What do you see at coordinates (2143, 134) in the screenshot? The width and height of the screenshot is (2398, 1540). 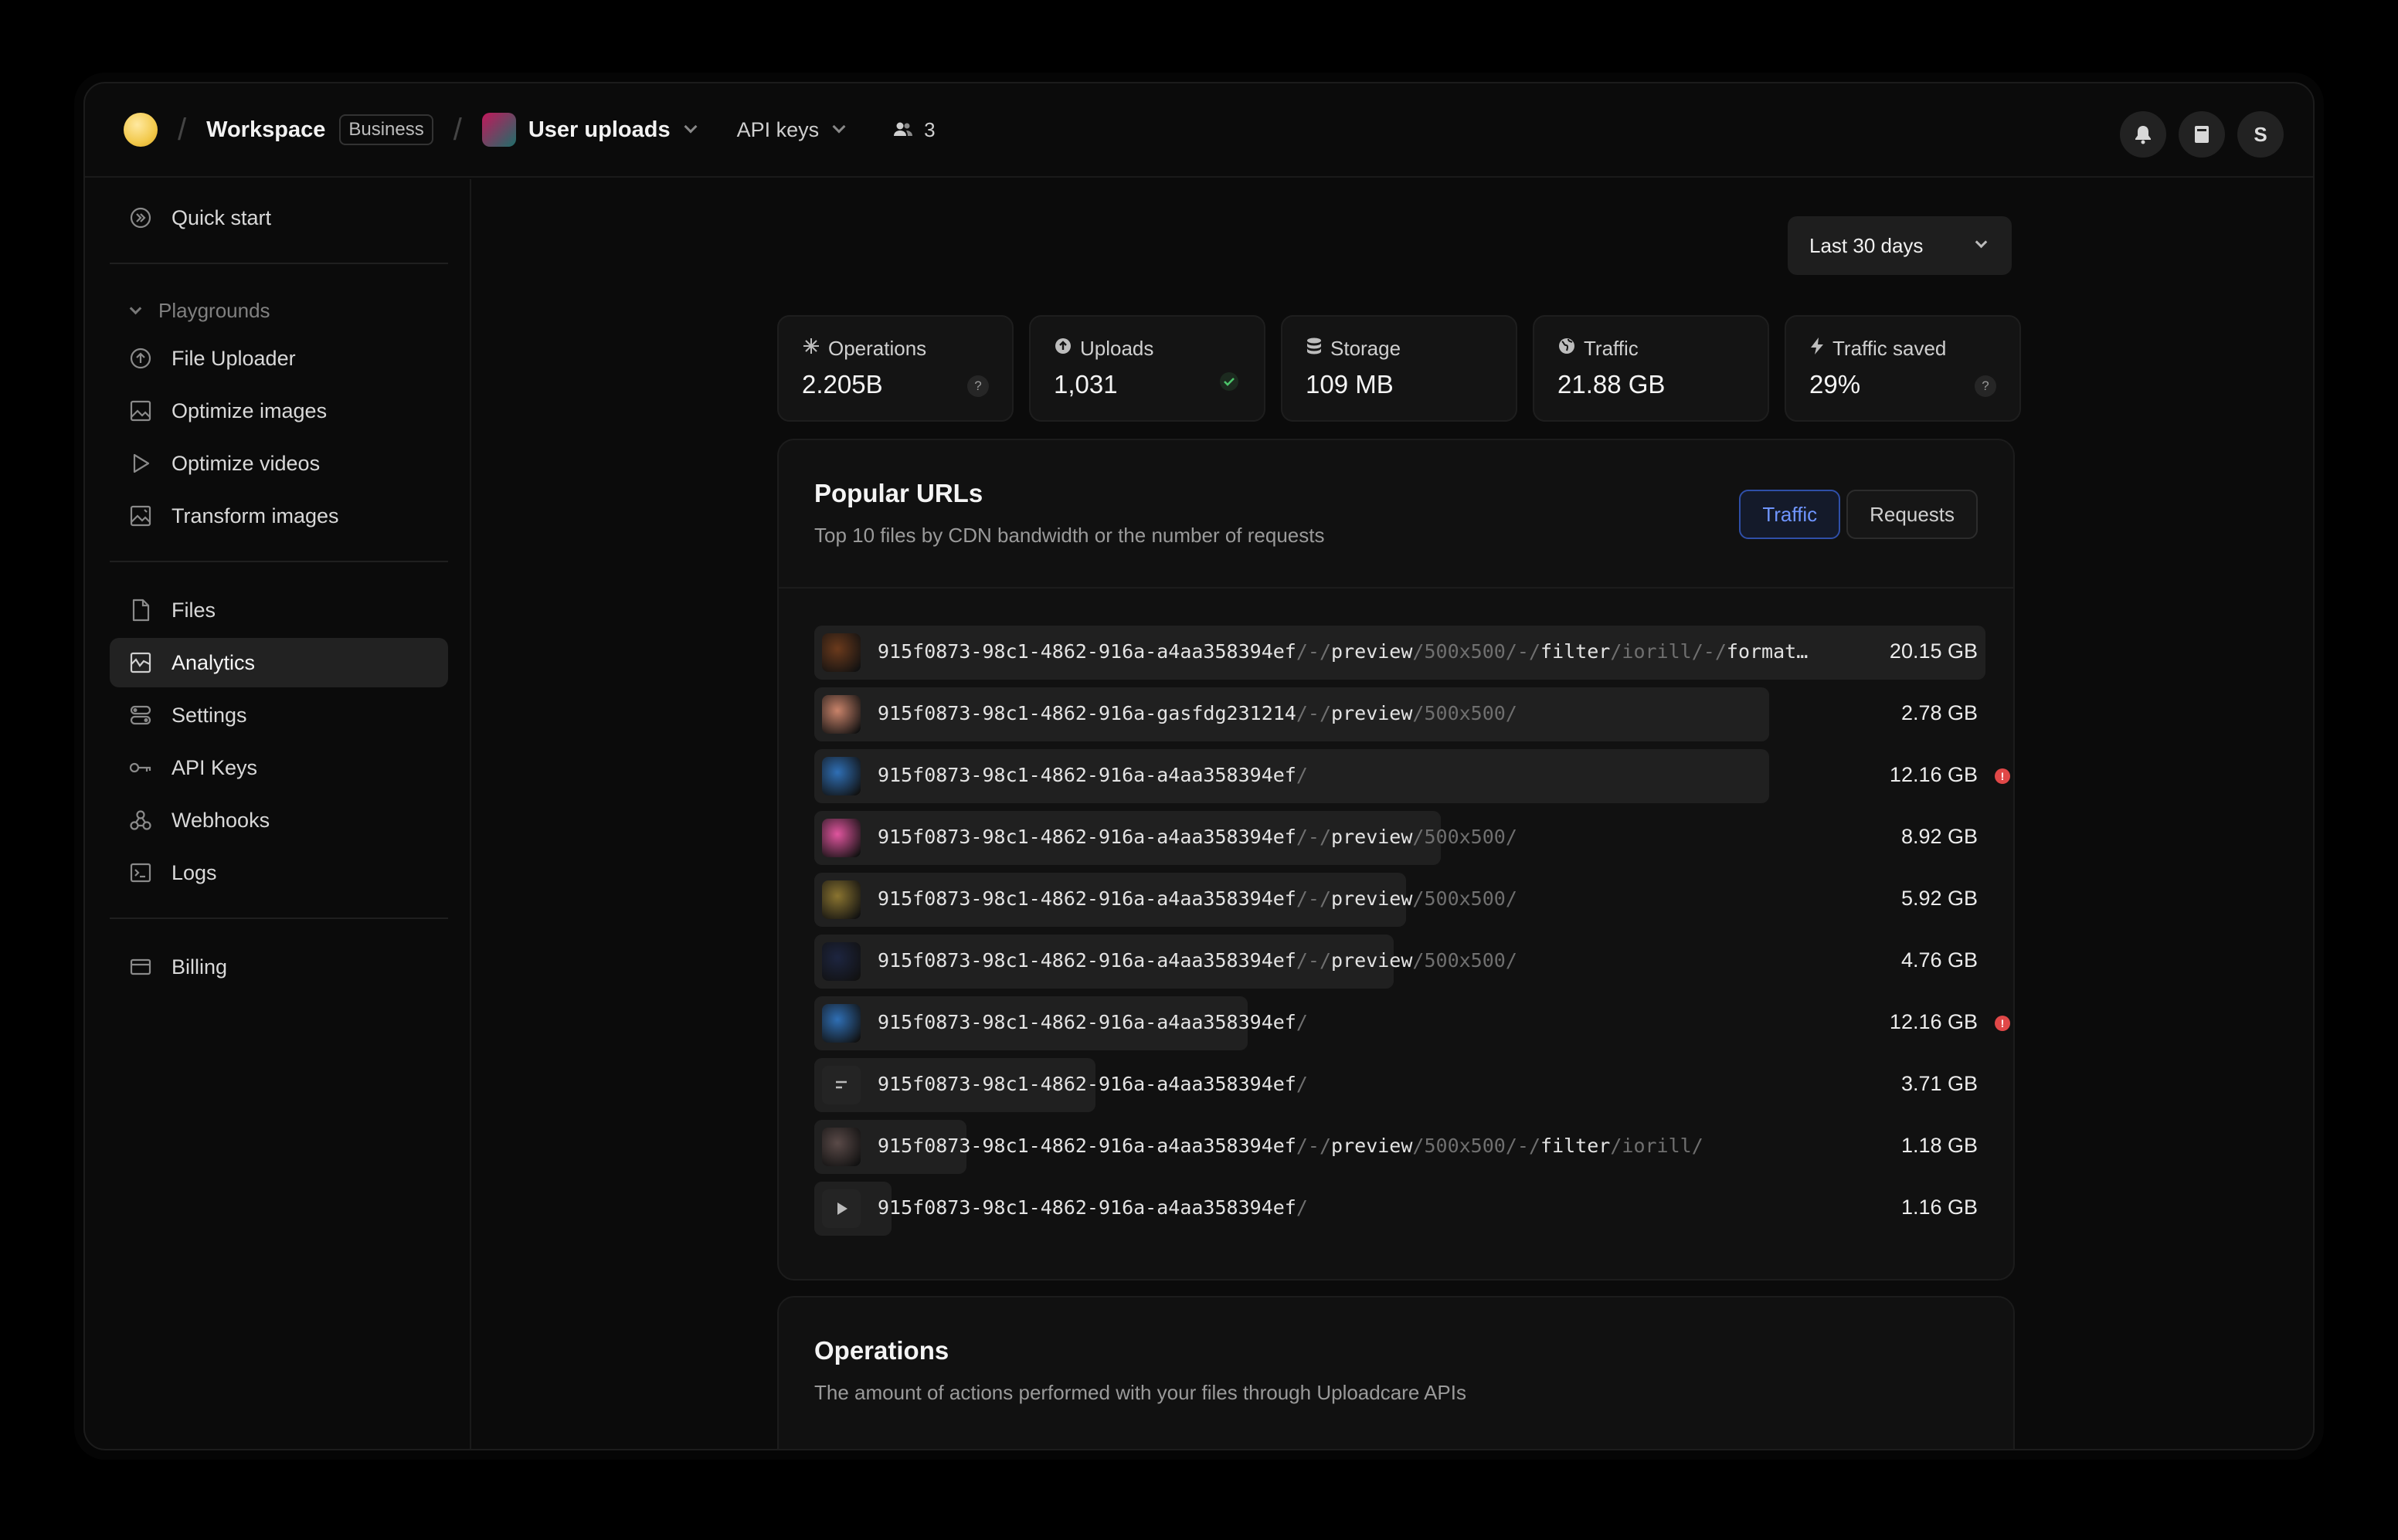 I see `notifications-button` at bounding box center [2143, 134].